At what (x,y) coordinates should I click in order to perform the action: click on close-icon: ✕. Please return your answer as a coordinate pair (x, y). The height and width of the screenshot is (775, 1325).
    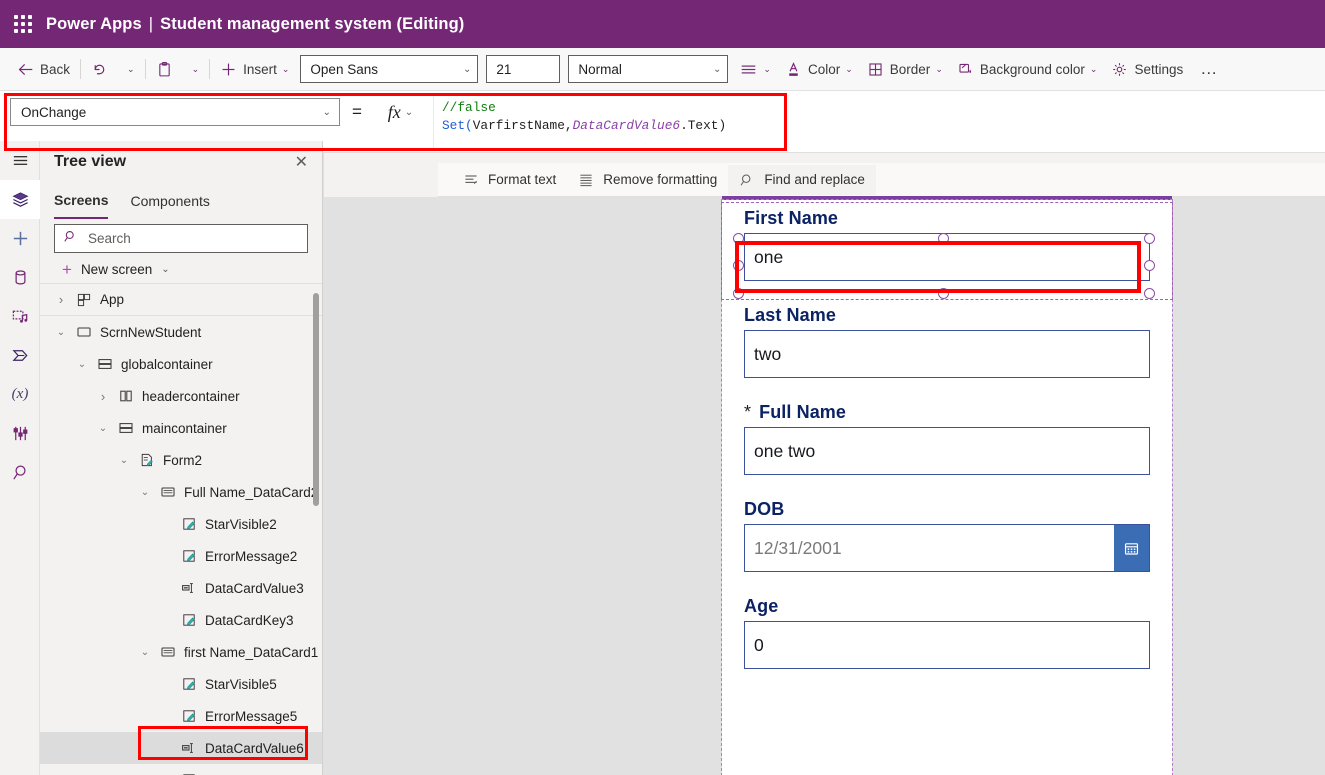
    Looking at the image, I should click on (301, 162).